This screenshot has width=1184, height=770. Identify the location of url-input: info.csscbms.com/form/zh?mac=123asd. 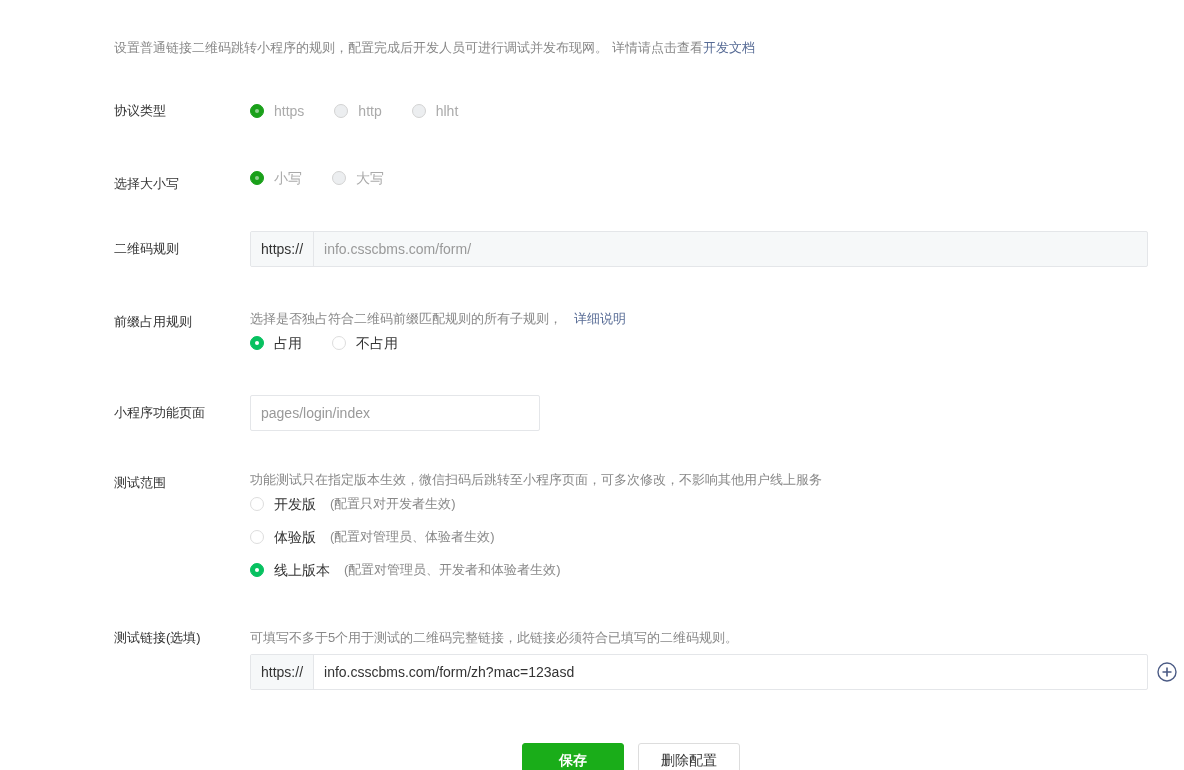
(730, 672).